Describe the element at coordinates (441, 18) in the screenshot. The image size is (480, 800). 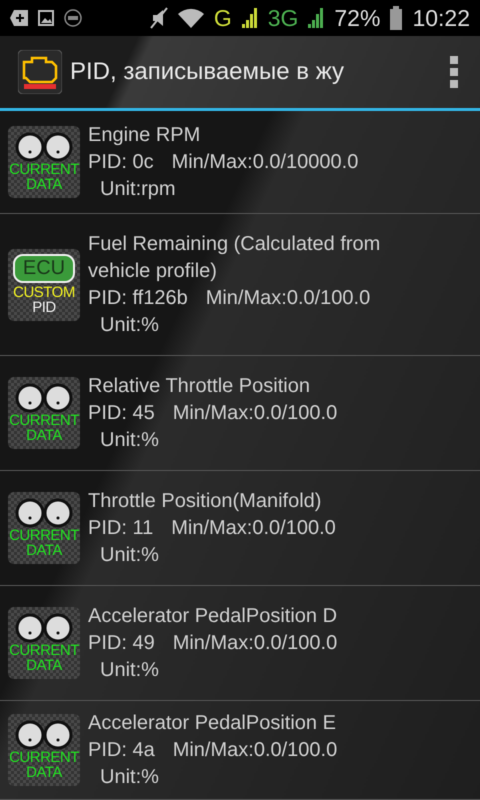
I see `clock: 10:22` at that location.